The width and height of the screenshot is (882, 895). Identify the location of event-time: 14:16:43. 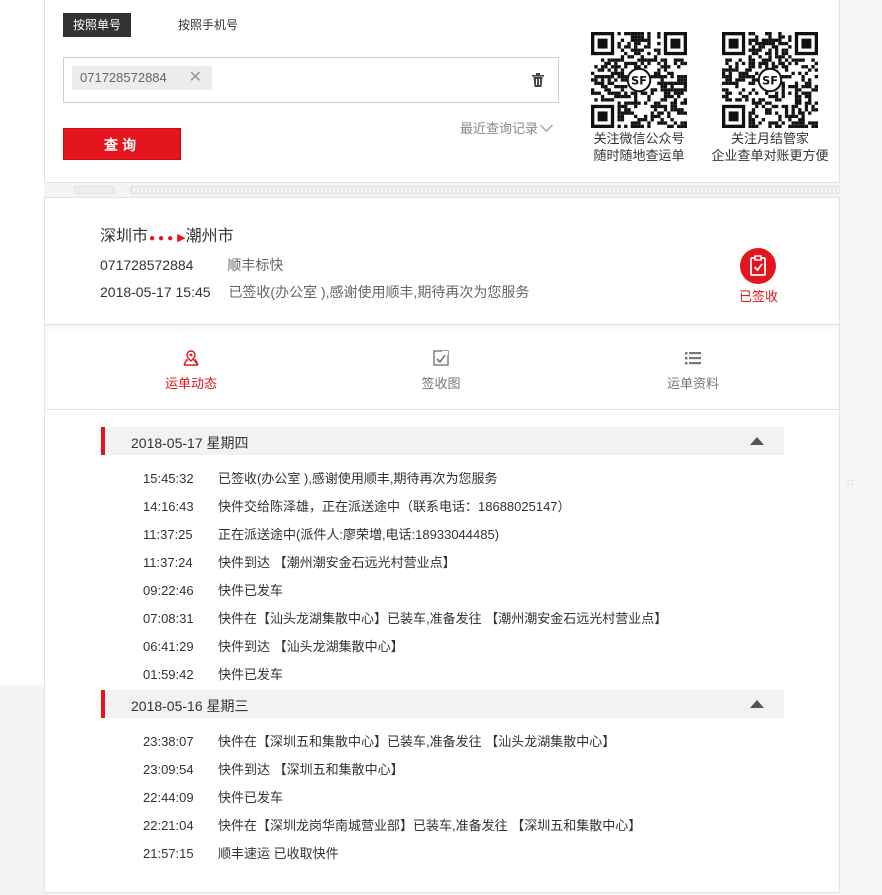
(168, 506).